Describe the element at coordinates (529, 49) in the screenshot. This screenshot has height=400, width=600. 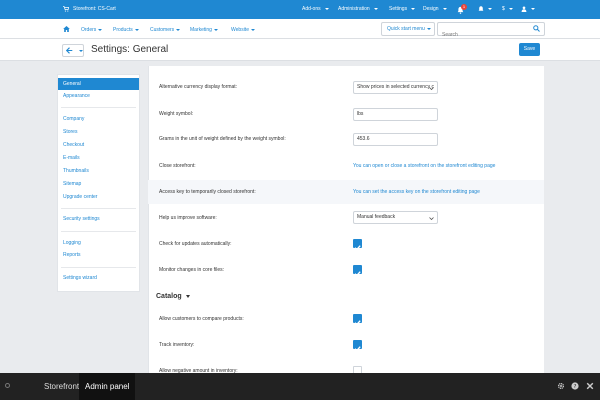
I see `save-button: Save` at that location.